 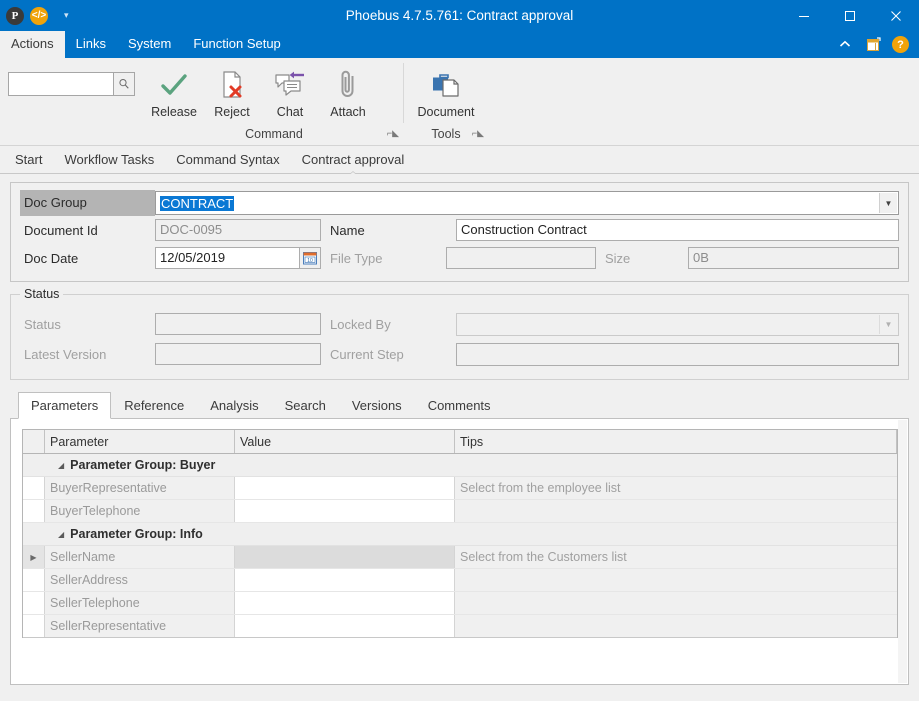 What do you see at coordinates (305, 405) in the screenshot?
I see `tab-search: Search` at bounding box center [305, 405].